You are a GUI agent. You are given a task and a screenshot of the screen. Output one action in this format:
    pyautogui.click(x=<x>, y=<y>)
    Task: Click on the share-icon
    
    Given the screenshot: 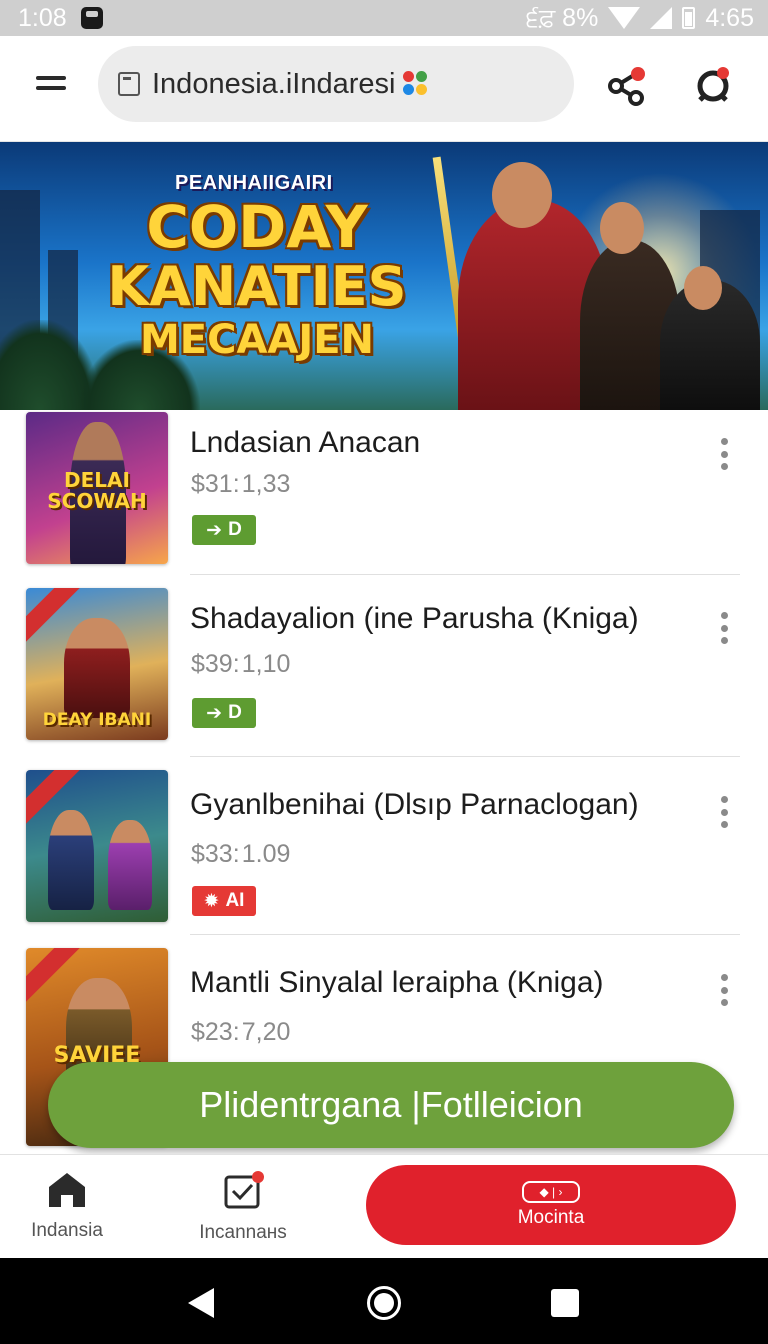 What is the action you would take?
    pyautogui.click(x=628, y=86)
    